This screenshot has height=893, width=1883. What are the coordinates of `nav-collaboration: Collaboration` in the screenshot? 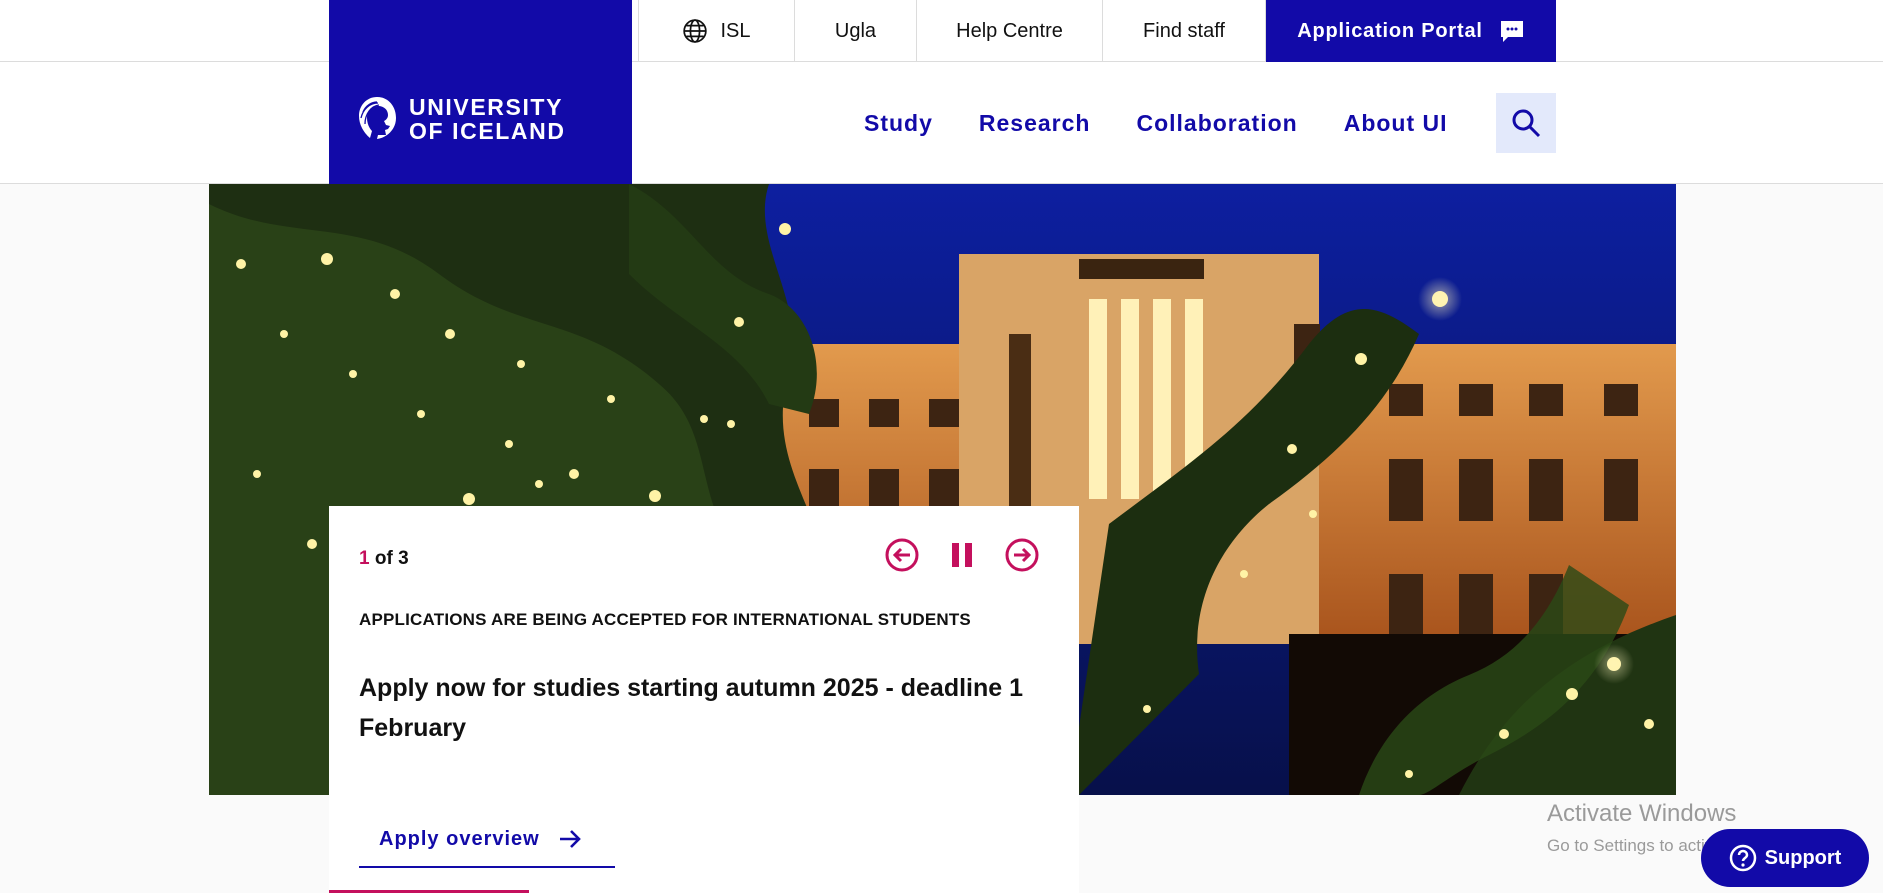 It's located at (1216, 123).